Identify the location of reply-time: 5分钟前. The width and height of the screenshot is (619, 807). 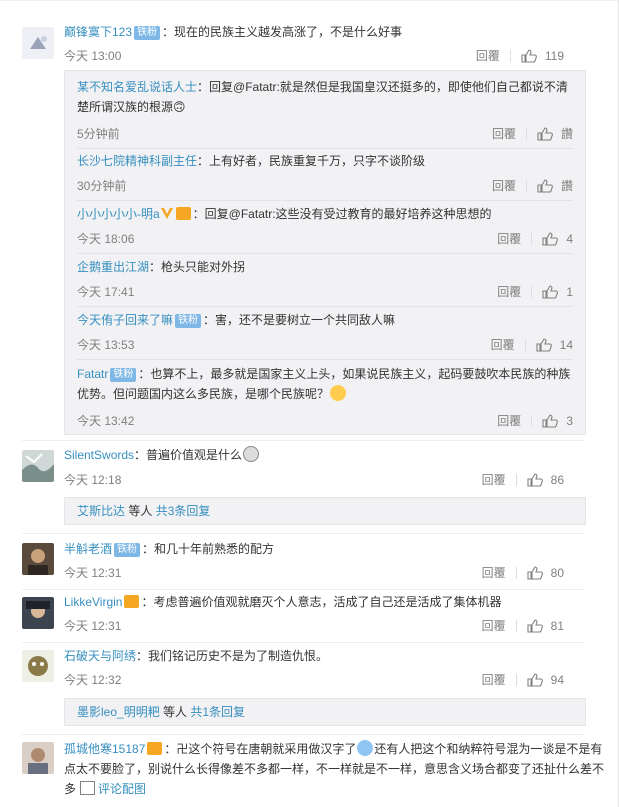
(98, 134).